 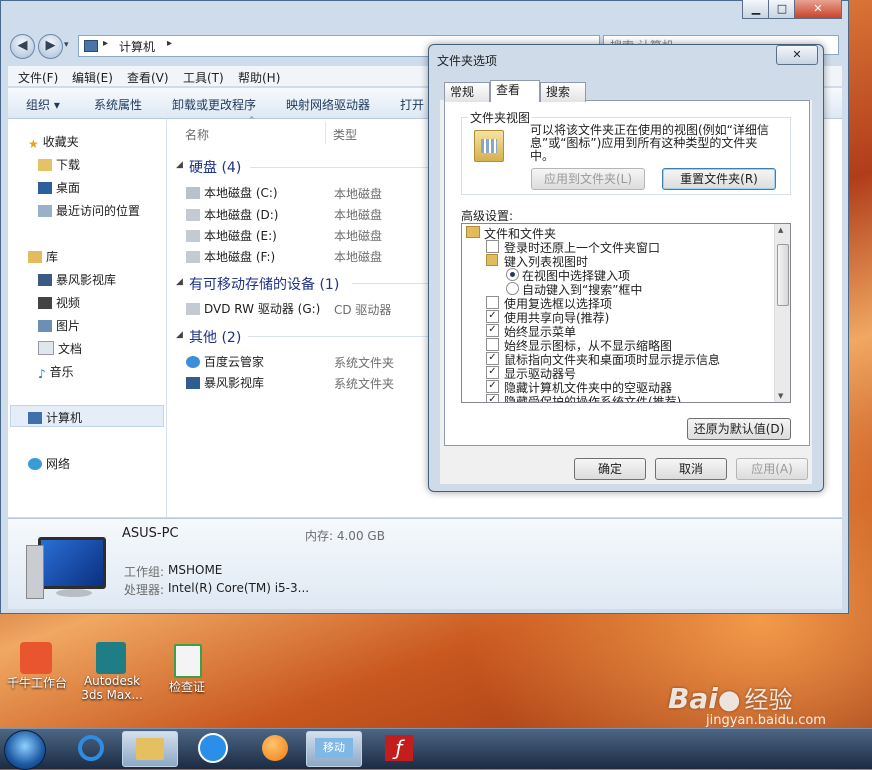 I want to click on sogou-icon, so click(x=213, y=748).